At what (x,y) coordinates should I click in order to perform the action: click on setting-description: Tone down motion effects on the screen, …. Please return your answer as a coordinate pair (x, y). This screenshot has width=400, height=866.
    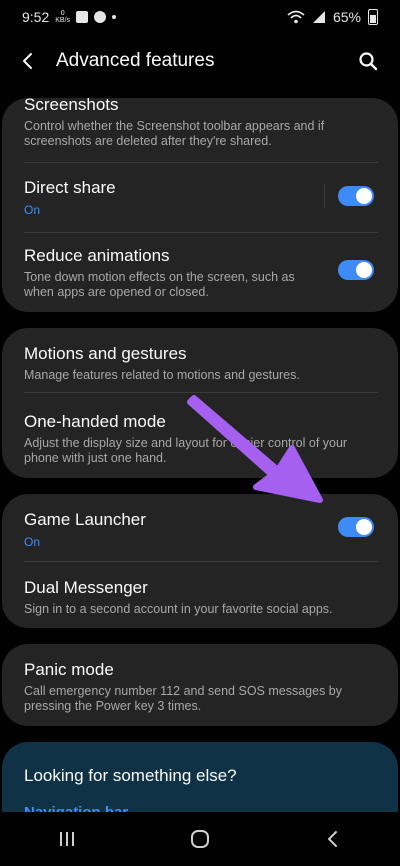
    Looking at the image, I should click on (159, 284).